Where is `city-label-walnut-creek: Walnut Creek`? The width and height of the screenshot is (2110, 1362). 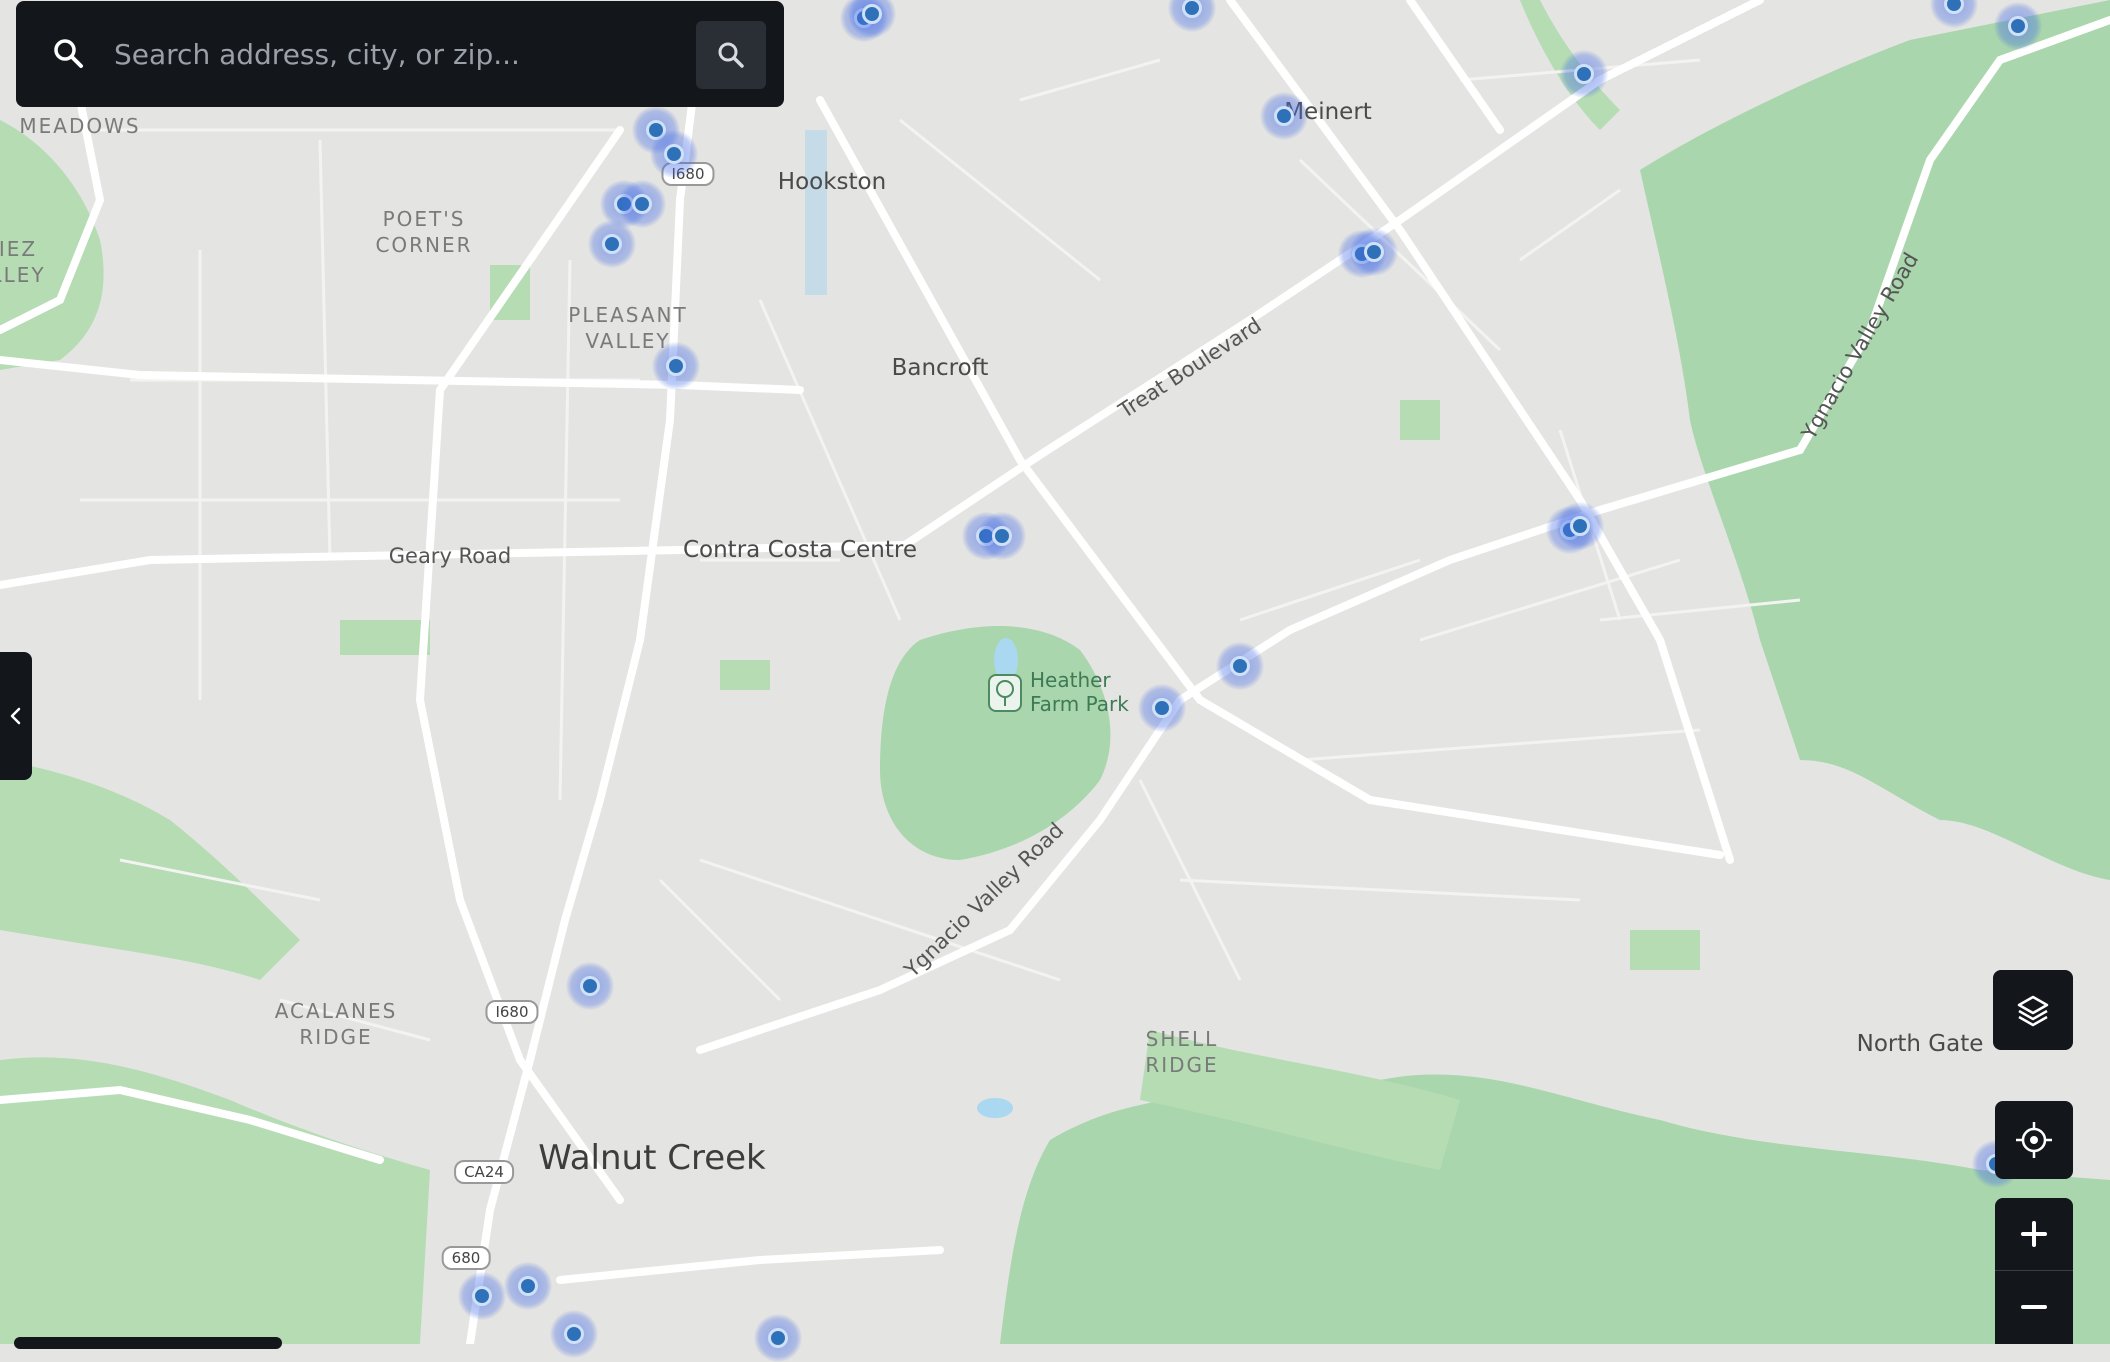
city-label-walnut-creek: Walnut Creek is located at coordinates (652, 1158).